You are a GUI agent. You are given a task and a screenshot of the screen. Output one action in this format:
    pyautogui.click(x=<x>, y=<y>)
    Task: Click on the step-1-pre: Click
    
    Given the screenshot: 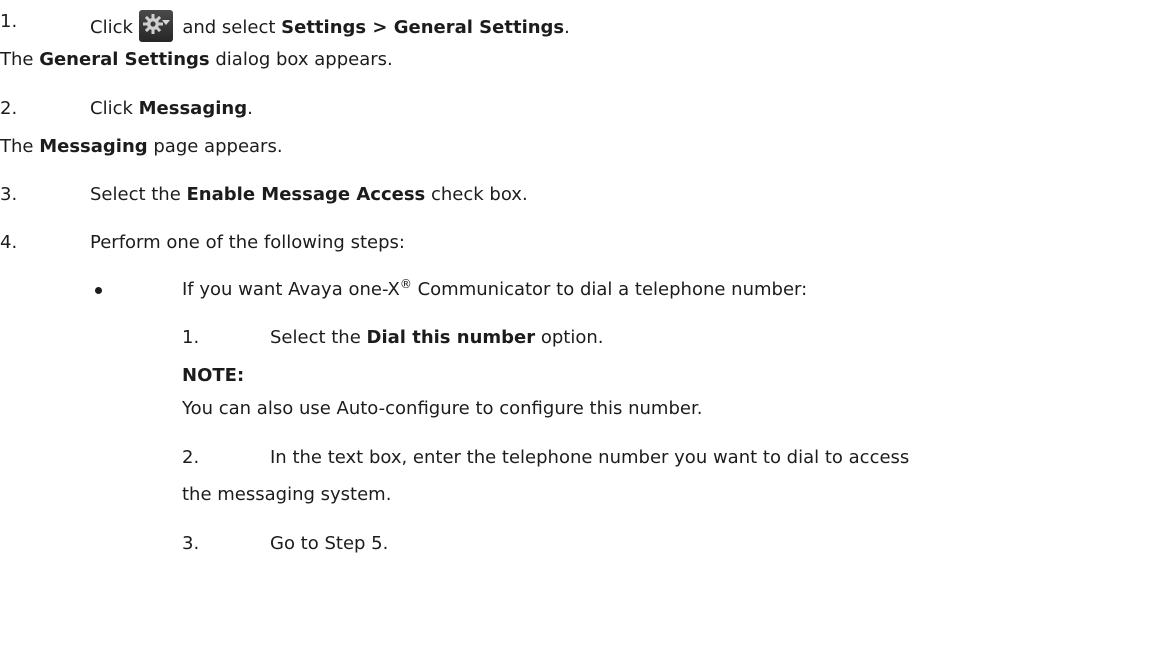 What is the action you would take?
    pyautogui.click(x=114, y=27)
    